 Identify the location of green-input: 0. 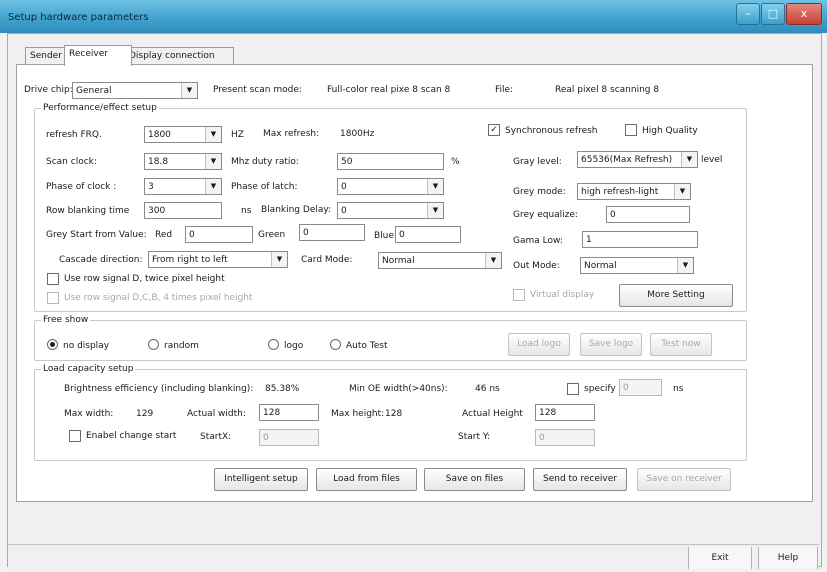
(332, 232).